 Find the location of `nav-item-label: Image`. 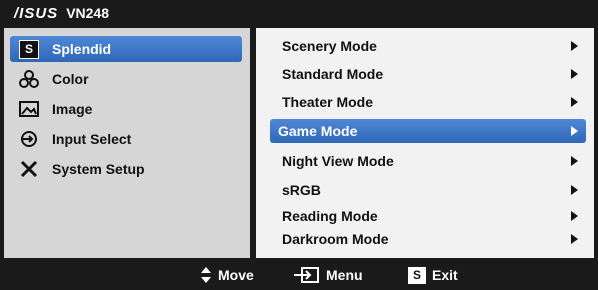

nav-item-label: Image is located at coordinates (72, 109).